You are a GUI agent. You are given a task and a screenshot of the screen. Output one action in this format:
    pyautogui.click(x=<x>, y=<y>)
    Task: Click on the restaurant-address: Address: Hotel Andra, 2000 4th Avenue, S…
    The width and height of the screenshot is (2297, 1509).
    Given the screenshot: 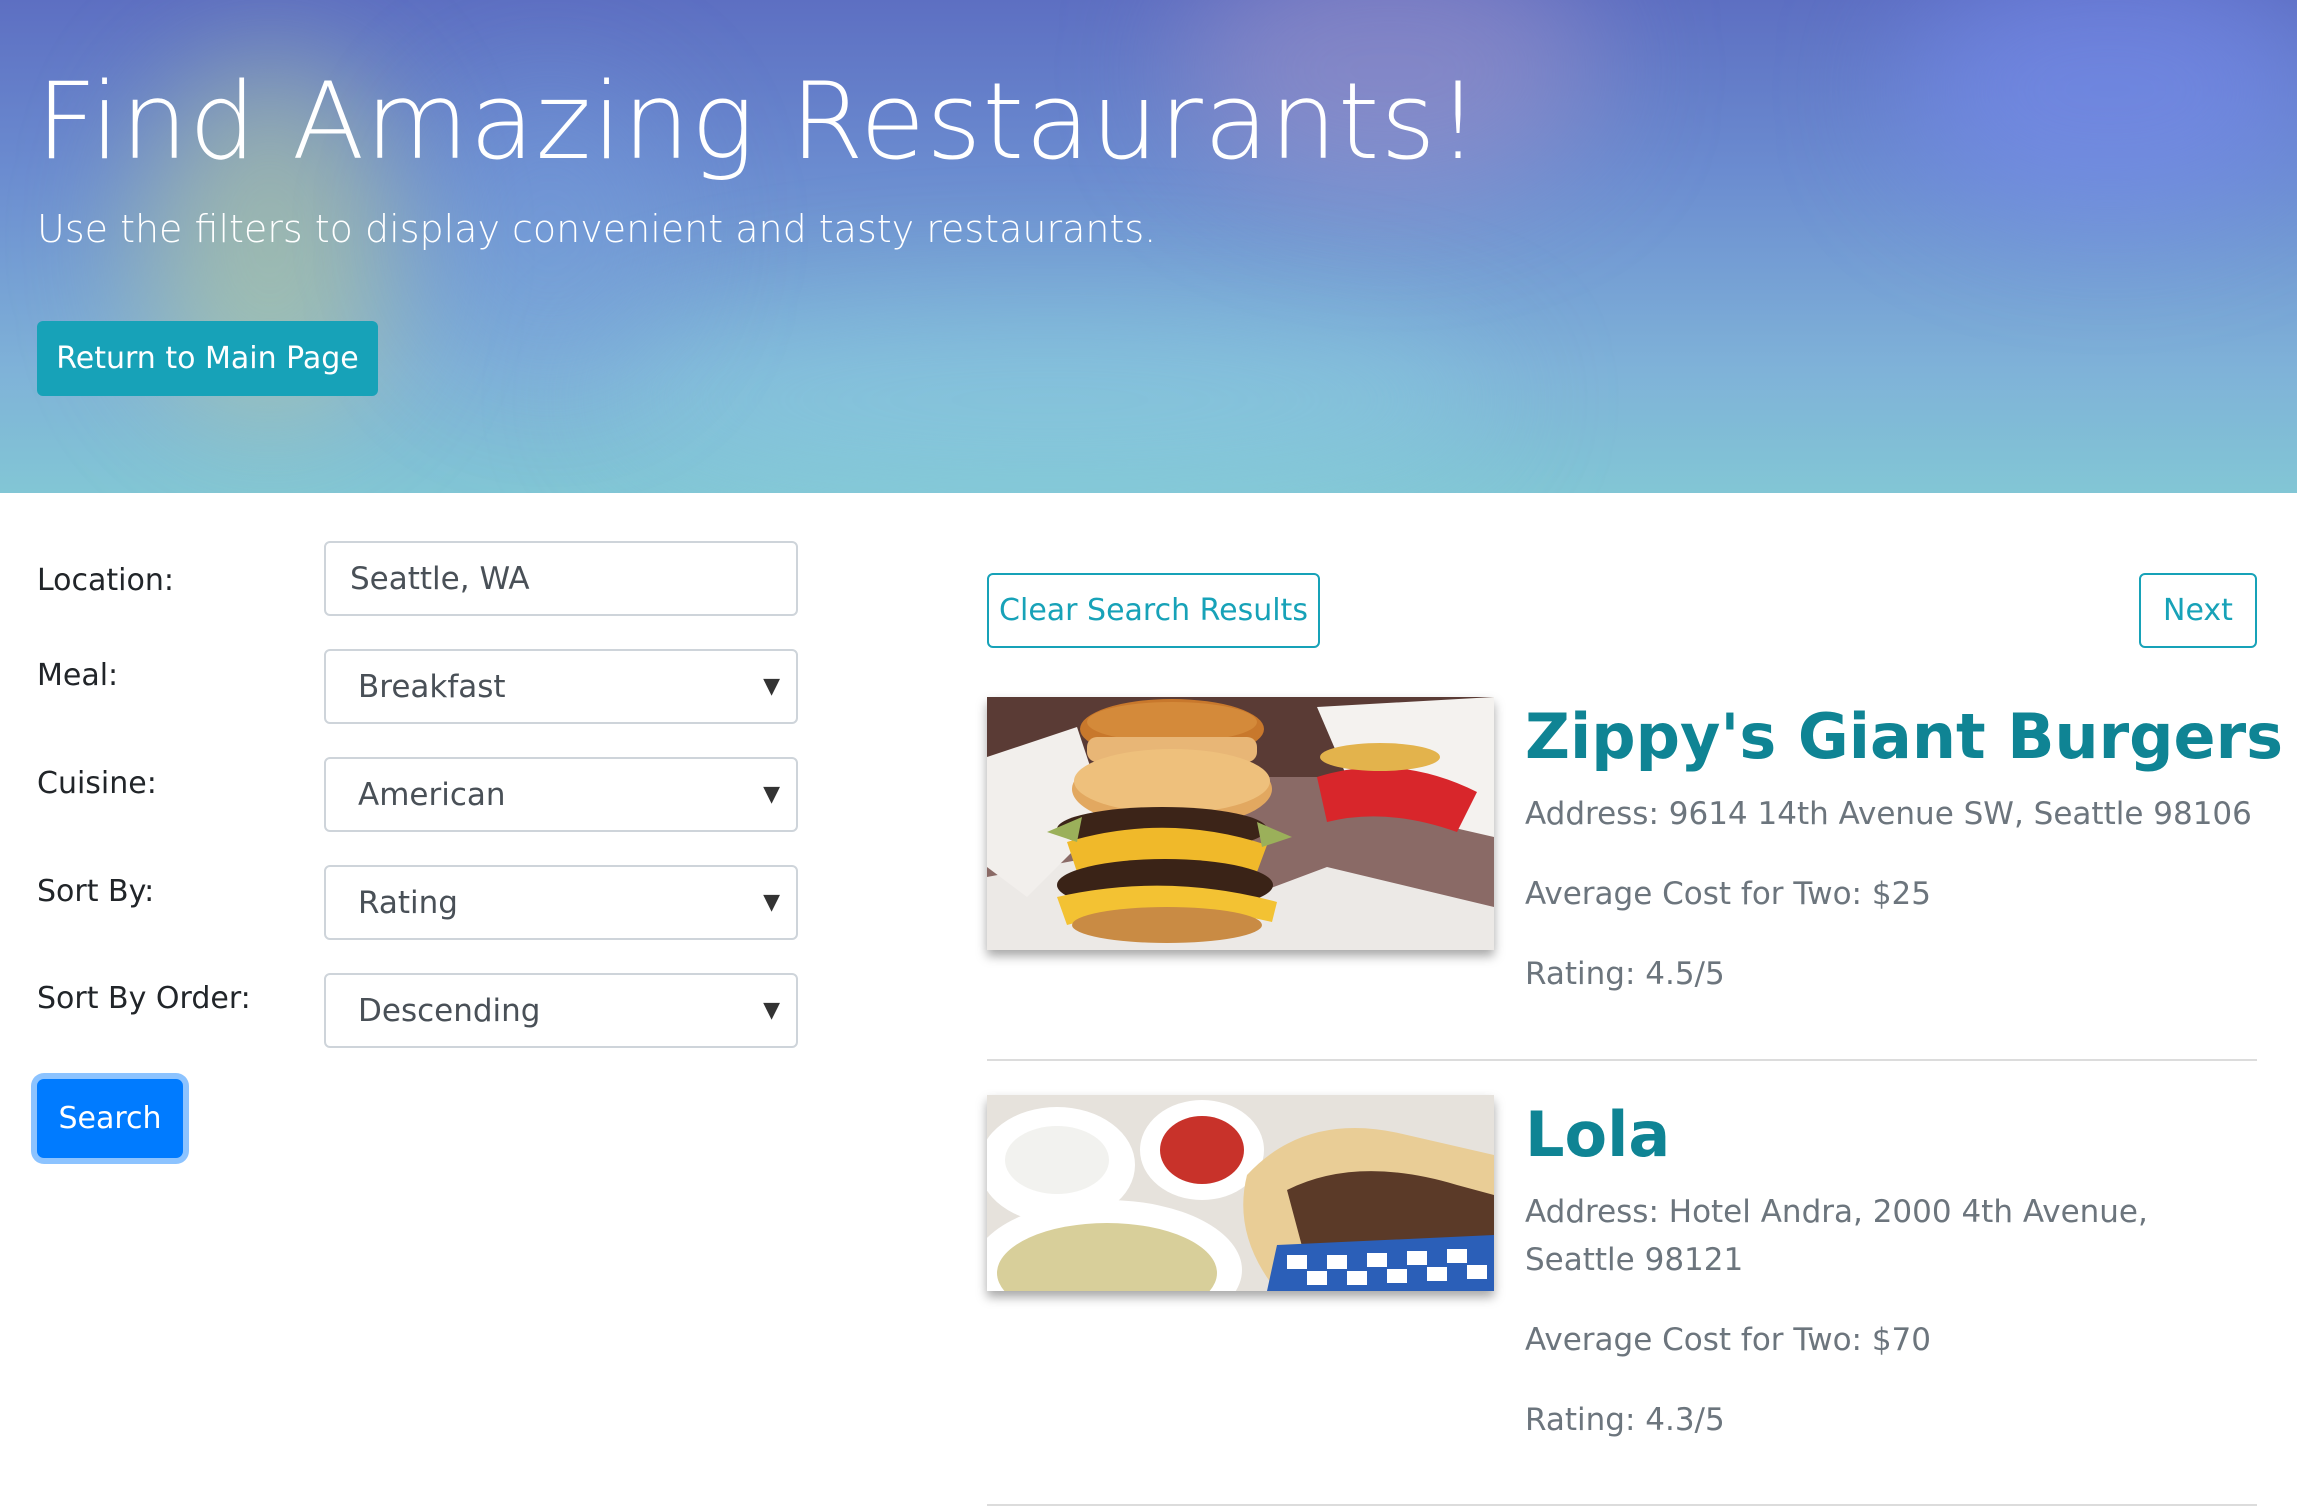 What is the action you would take?
    pyautogui.click(x=1836, y=1236)
    